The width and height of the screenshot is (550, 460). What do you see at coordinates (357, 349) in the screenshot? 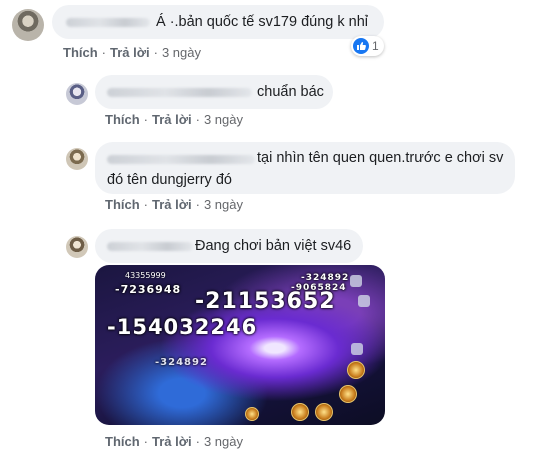
I see `settings-icon` at bounding box center [357, 349].